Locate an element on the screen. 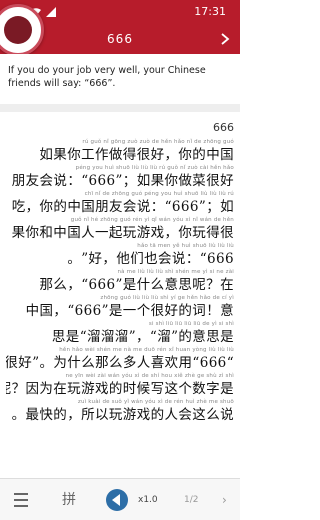  hanzi: 最快的，所以玩游戏的人会这么说。 is located at coordinates (122, 415).